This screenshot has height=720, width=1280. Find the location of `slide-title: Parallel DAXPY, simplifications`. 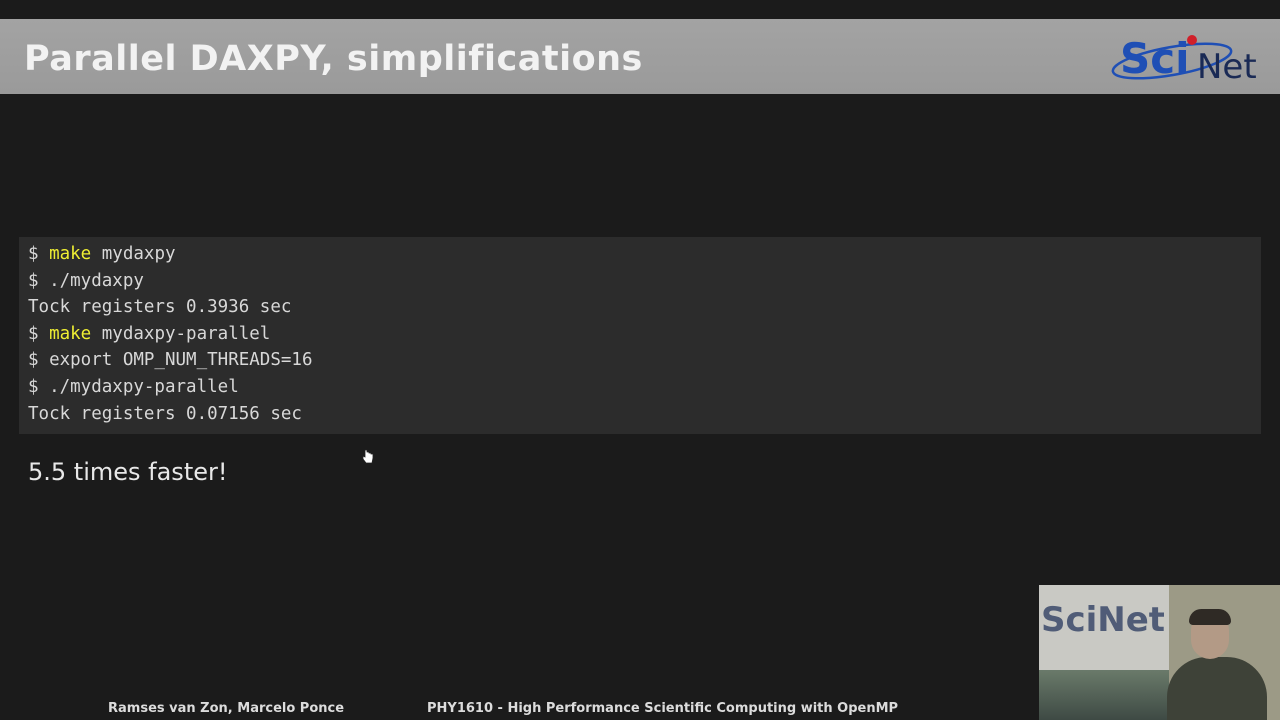

slide-title: Parallel DAXPY, simplifications is located at coordinates (333, 59).